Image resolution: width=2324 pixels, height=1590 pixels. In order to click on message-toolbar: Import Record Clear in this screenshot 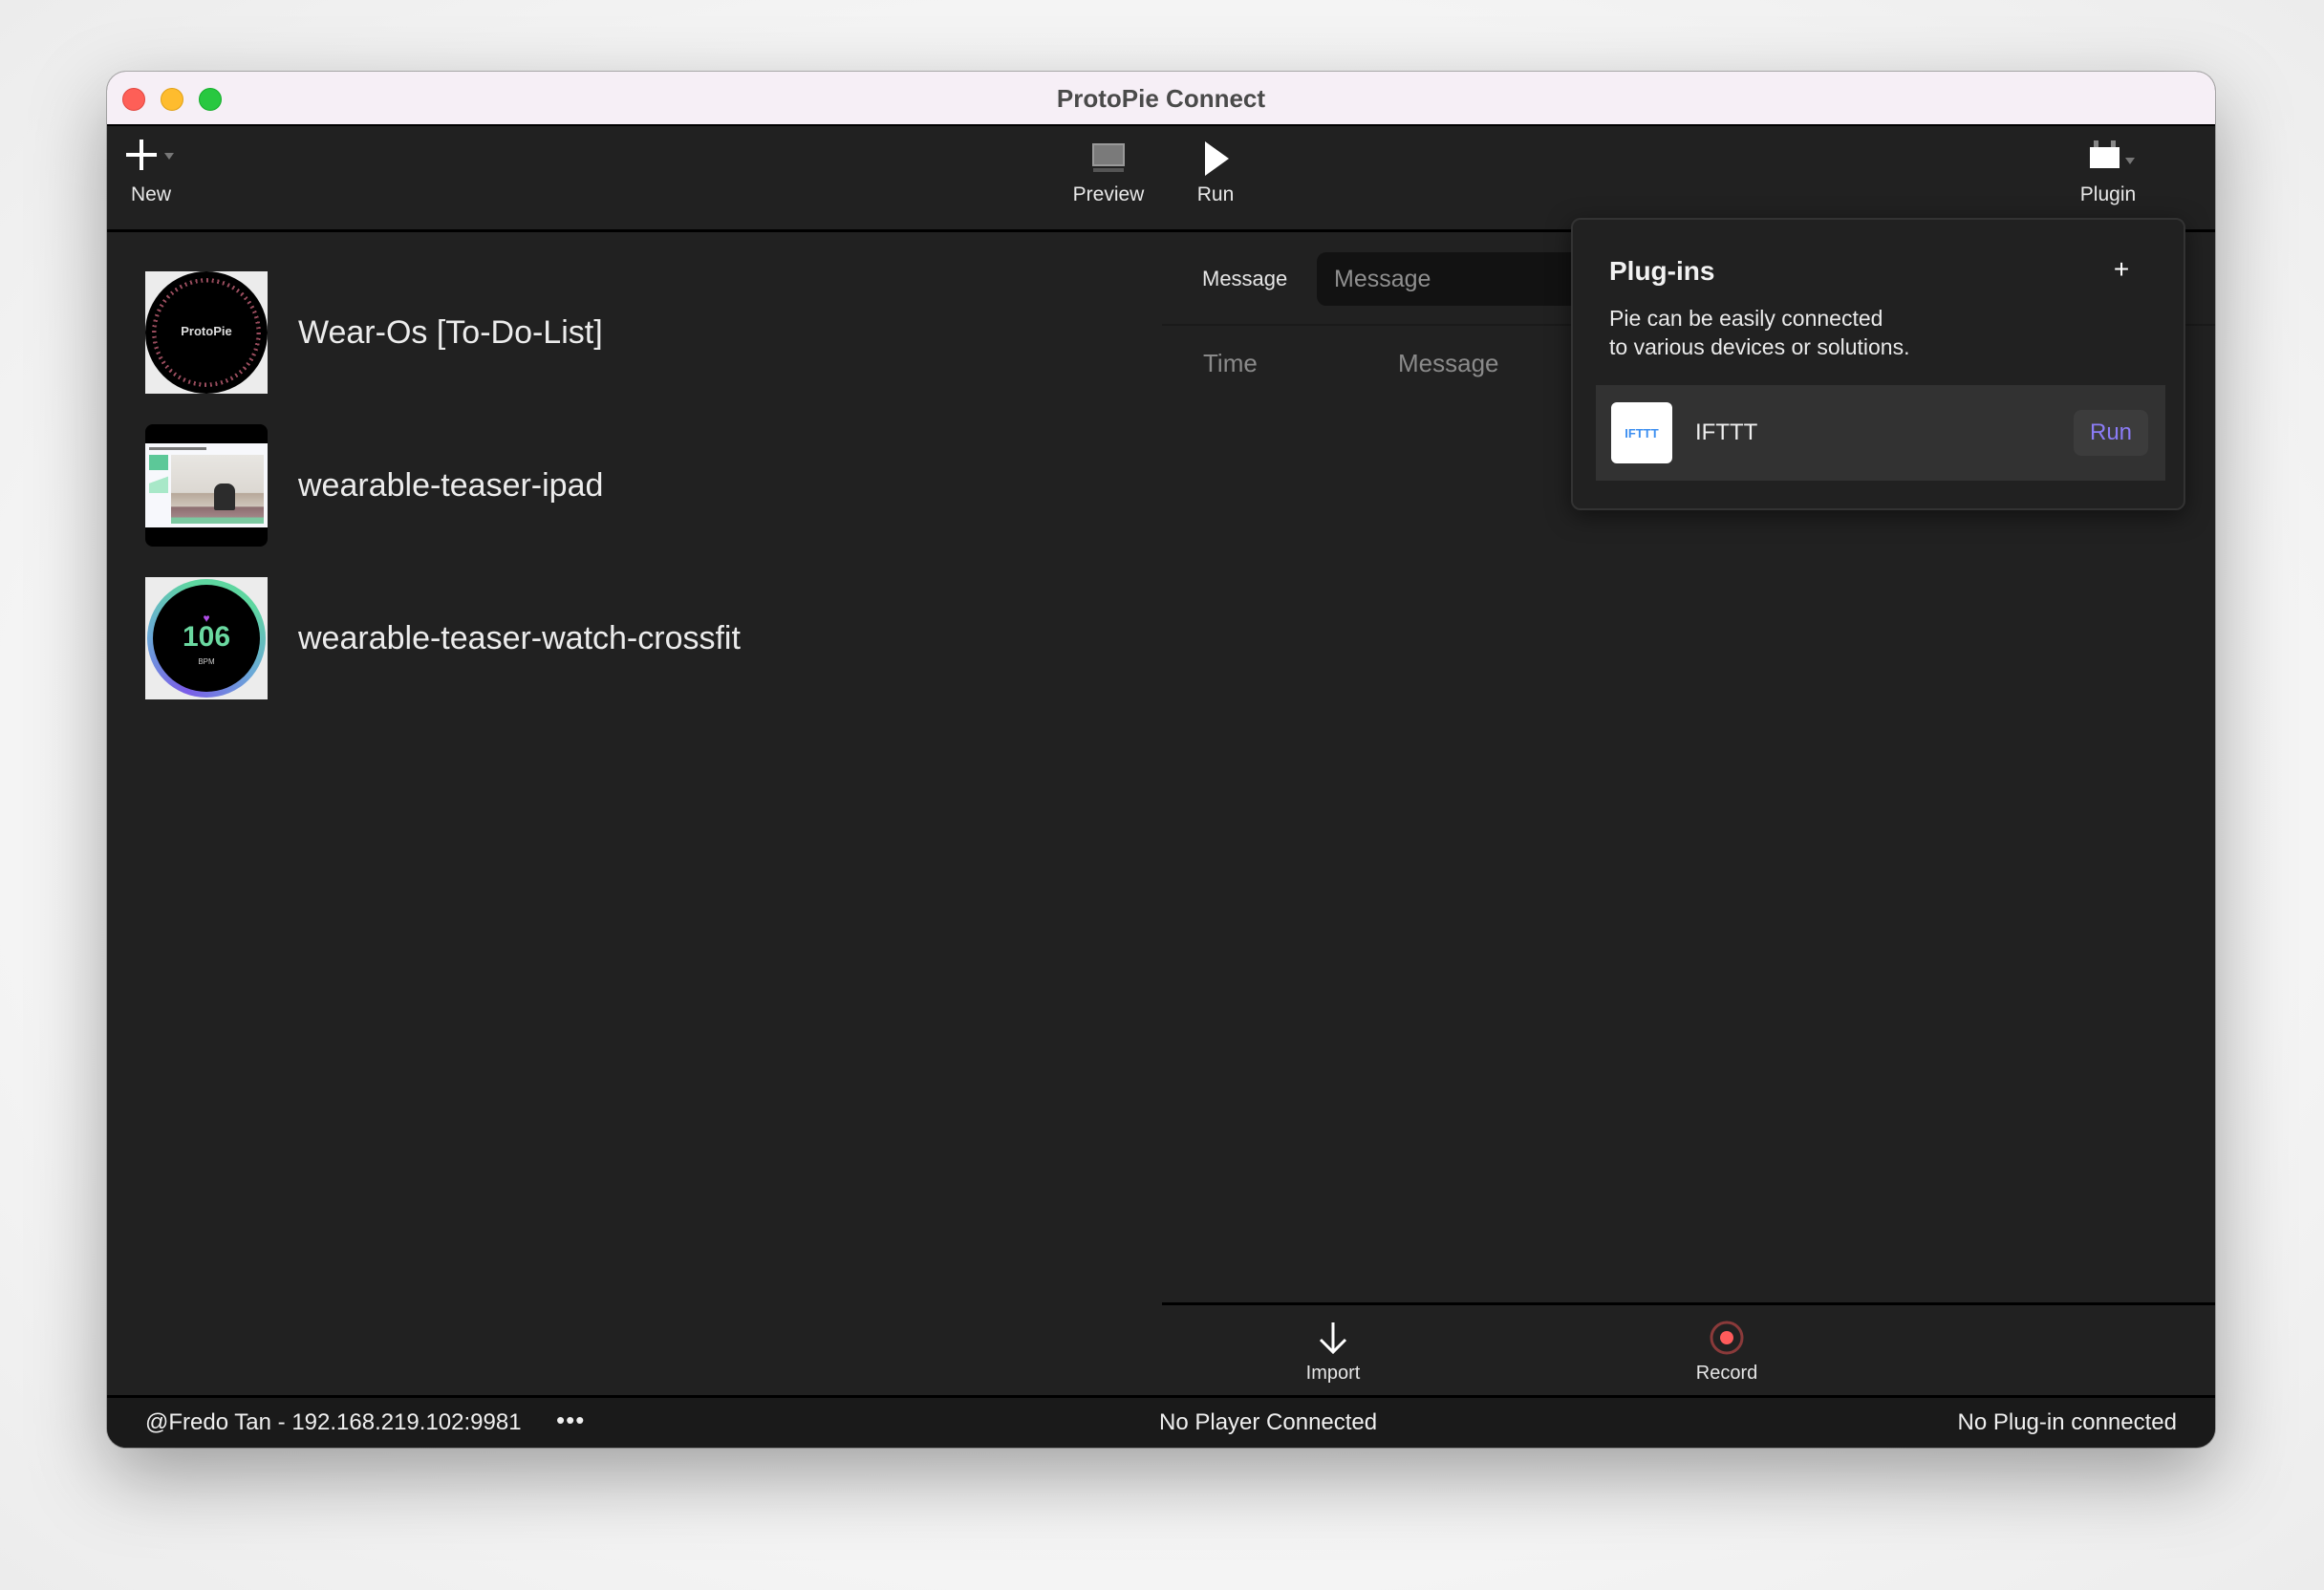, I will do `click(1688, 1348)`.